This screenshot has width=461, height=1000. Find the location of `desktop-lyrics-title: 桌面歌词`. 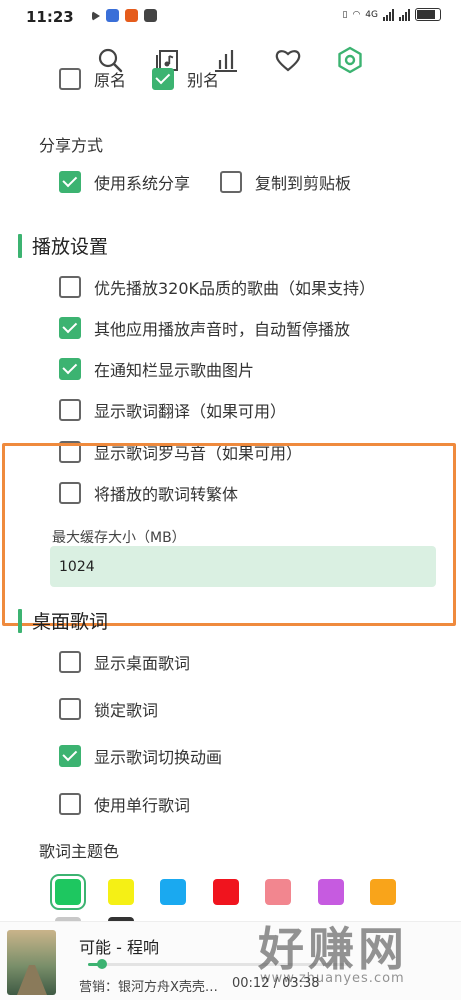

desktop-lyrics-title: 桌面歌词 is located at coordinates (70, 622).